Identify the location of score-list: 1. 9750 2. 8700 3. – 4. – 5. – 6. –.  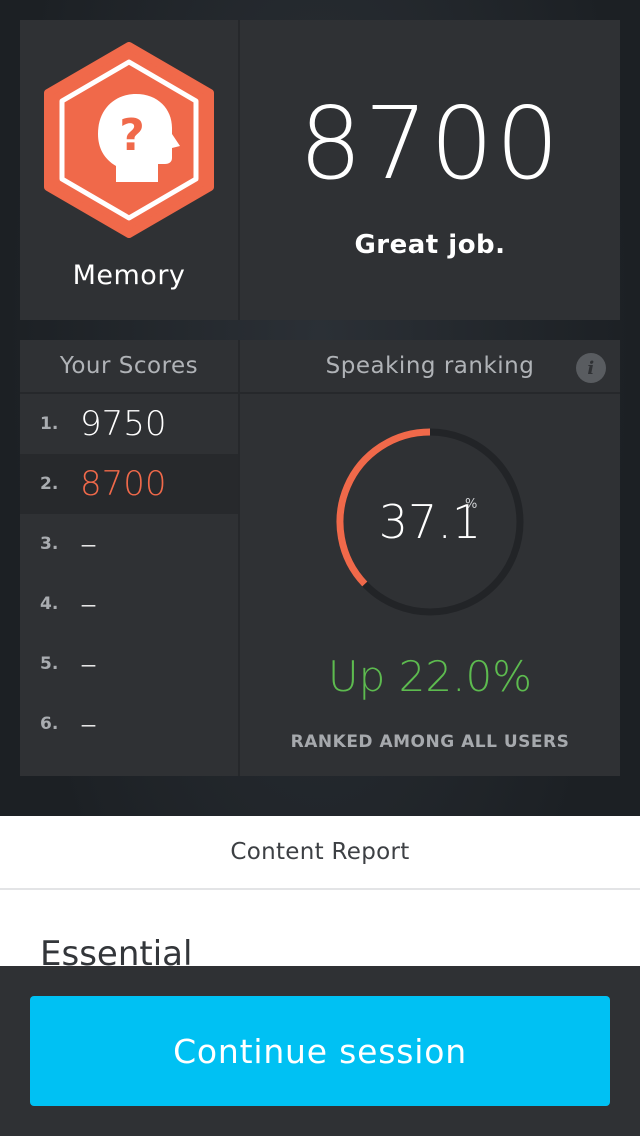
(129, 574).